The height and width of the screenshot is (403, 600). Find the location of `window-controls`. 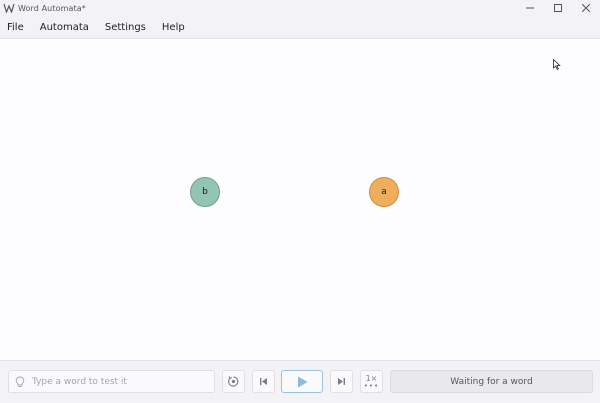

window-controls is located at coordinates (558, 8).